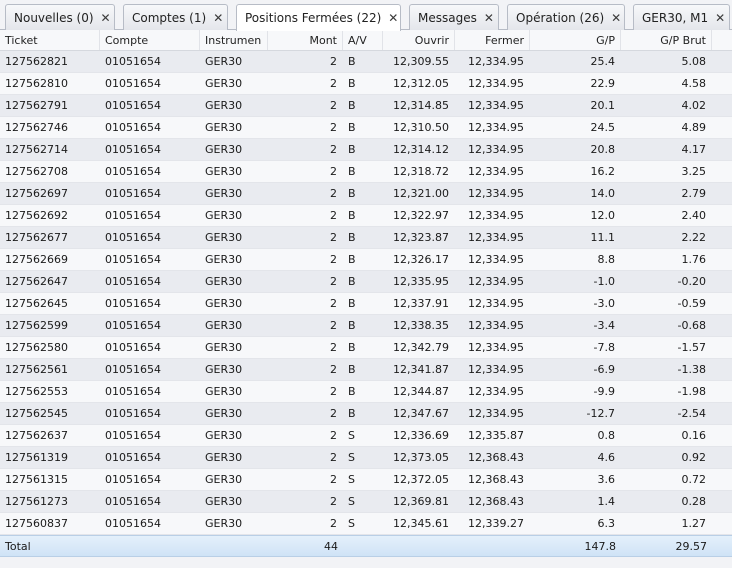 The width and height of the screenshot is (732, 568). What do you see at coordinates (606, 435) in the screenshot?
I see `cell-gp: 0.8` at bounding box center [606, 435].